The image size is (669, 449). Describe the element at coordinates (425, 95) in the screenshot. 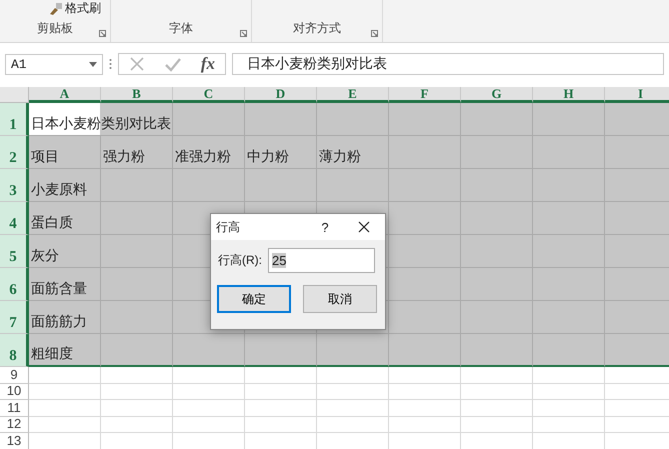

I see `column-header: F` at that location.